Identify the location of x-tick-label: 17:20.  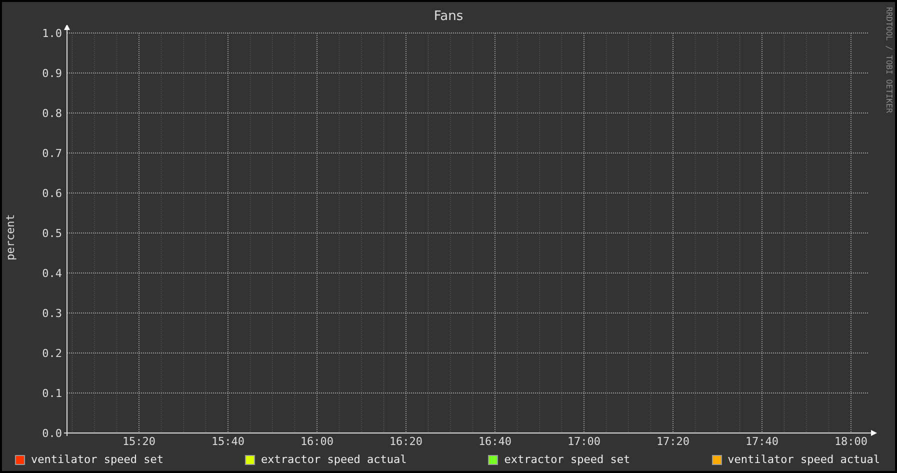
(673, 441).